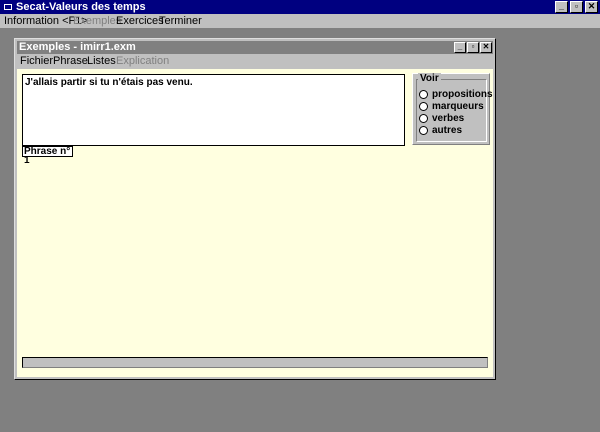  Describe the element at coordinates (109, 82) in the screenshot. I see `sentence-text: J'allais partir si tu n'étais pas venu.` at that location.